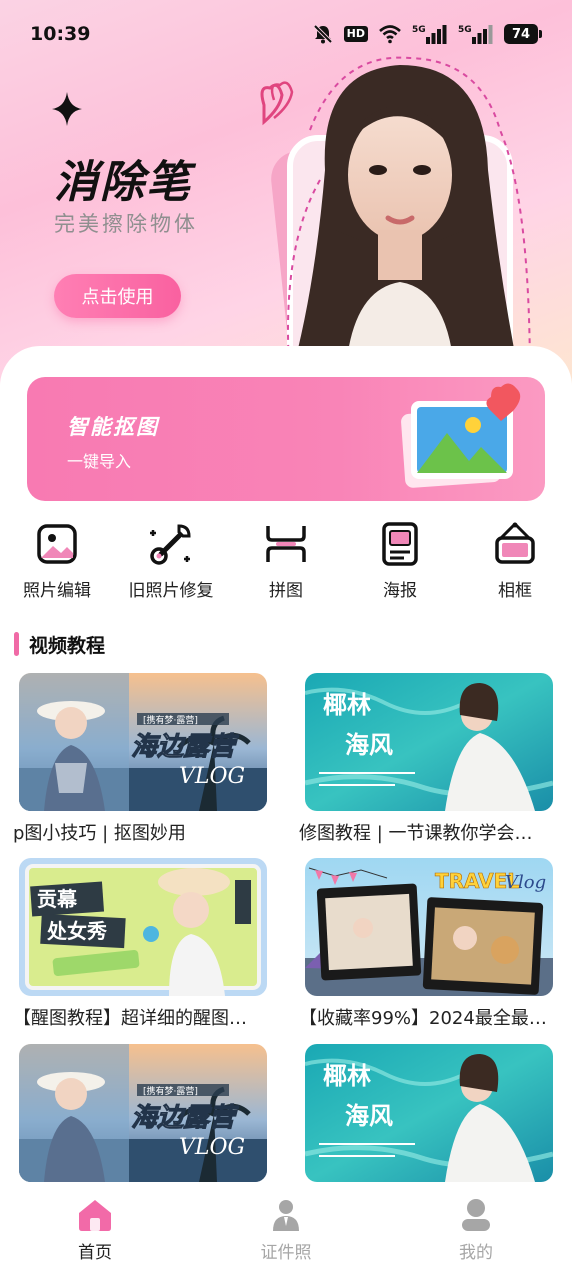 Image resolution: width=572 pixels, height=1279 pixels. Describe the element at coordinates (323, 34) in the screenshot. I see `bell-muted-icon` at that location.